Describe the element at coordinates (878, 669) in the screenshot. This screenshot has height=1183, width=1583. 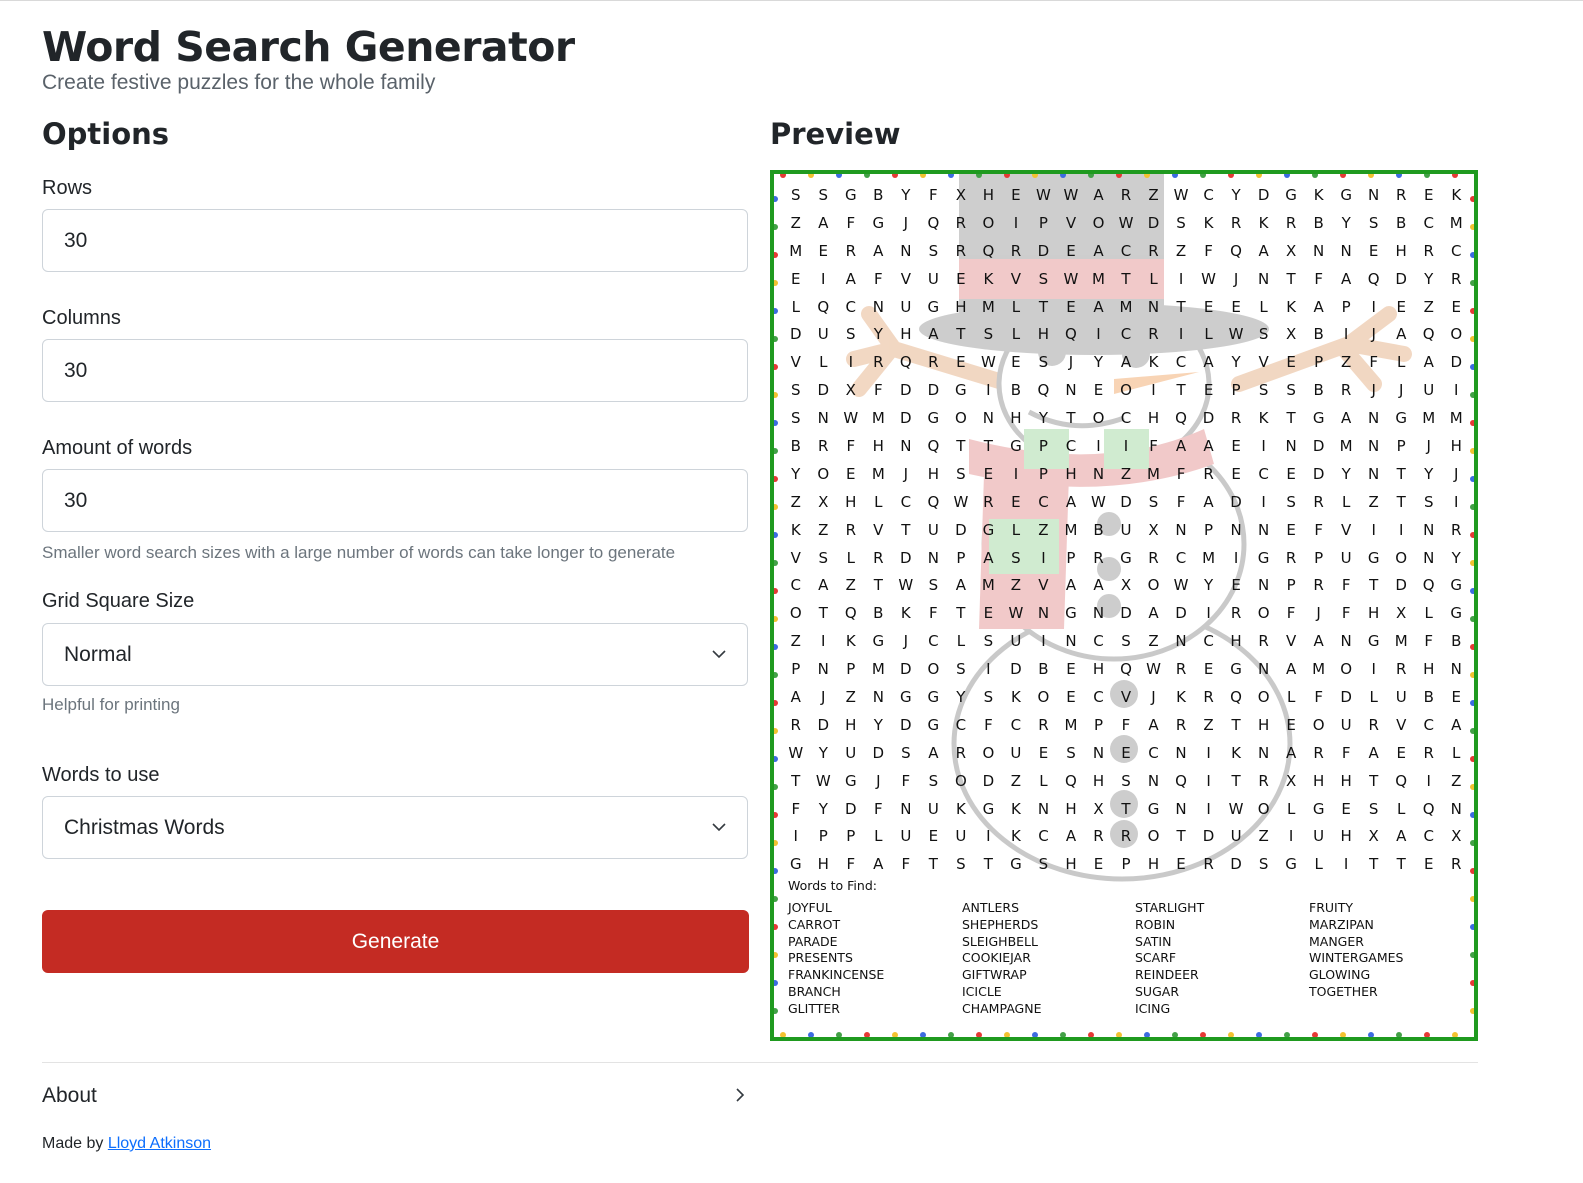
I see `grid-cell: M` at that location.